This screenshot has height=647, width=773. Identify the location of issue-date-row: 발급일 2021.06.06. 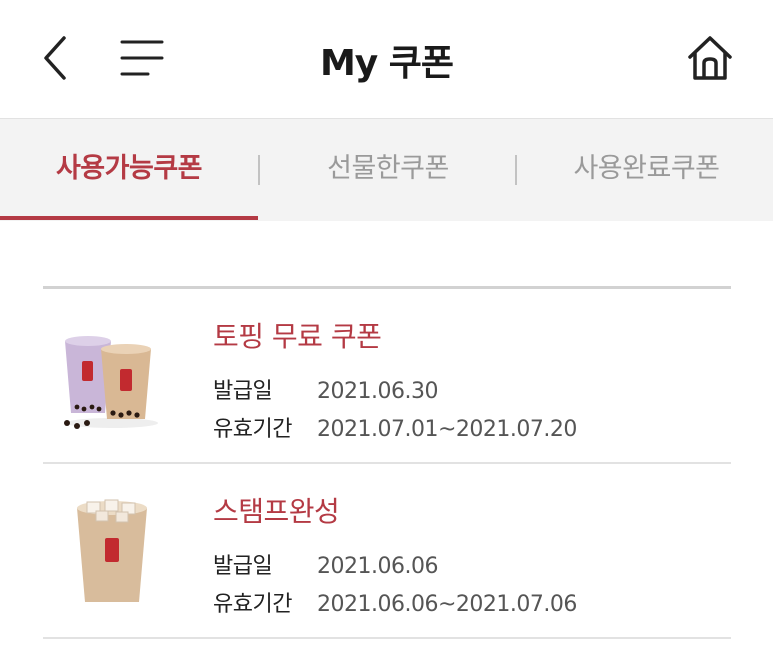
(325, 564).